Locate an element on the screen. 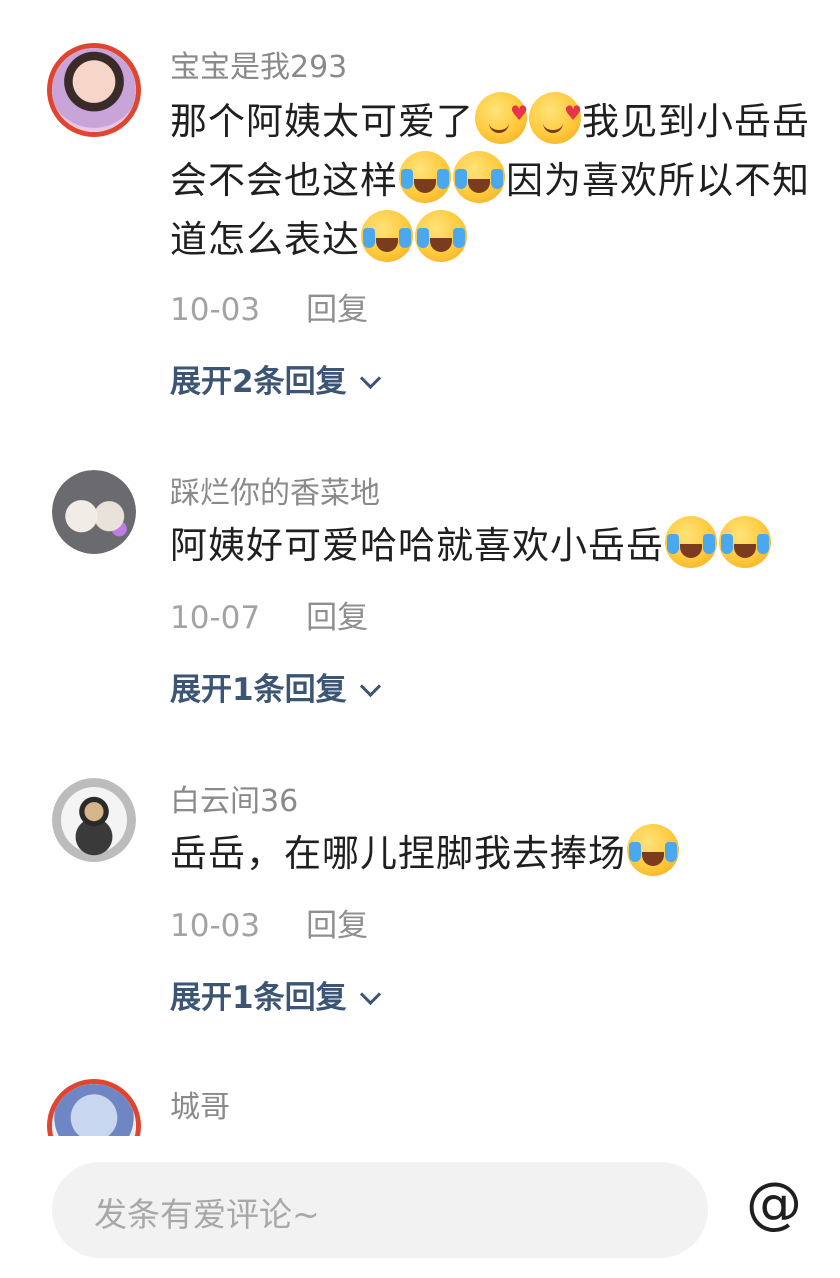  mention-button: @ is located at coordinates (774, 1204).